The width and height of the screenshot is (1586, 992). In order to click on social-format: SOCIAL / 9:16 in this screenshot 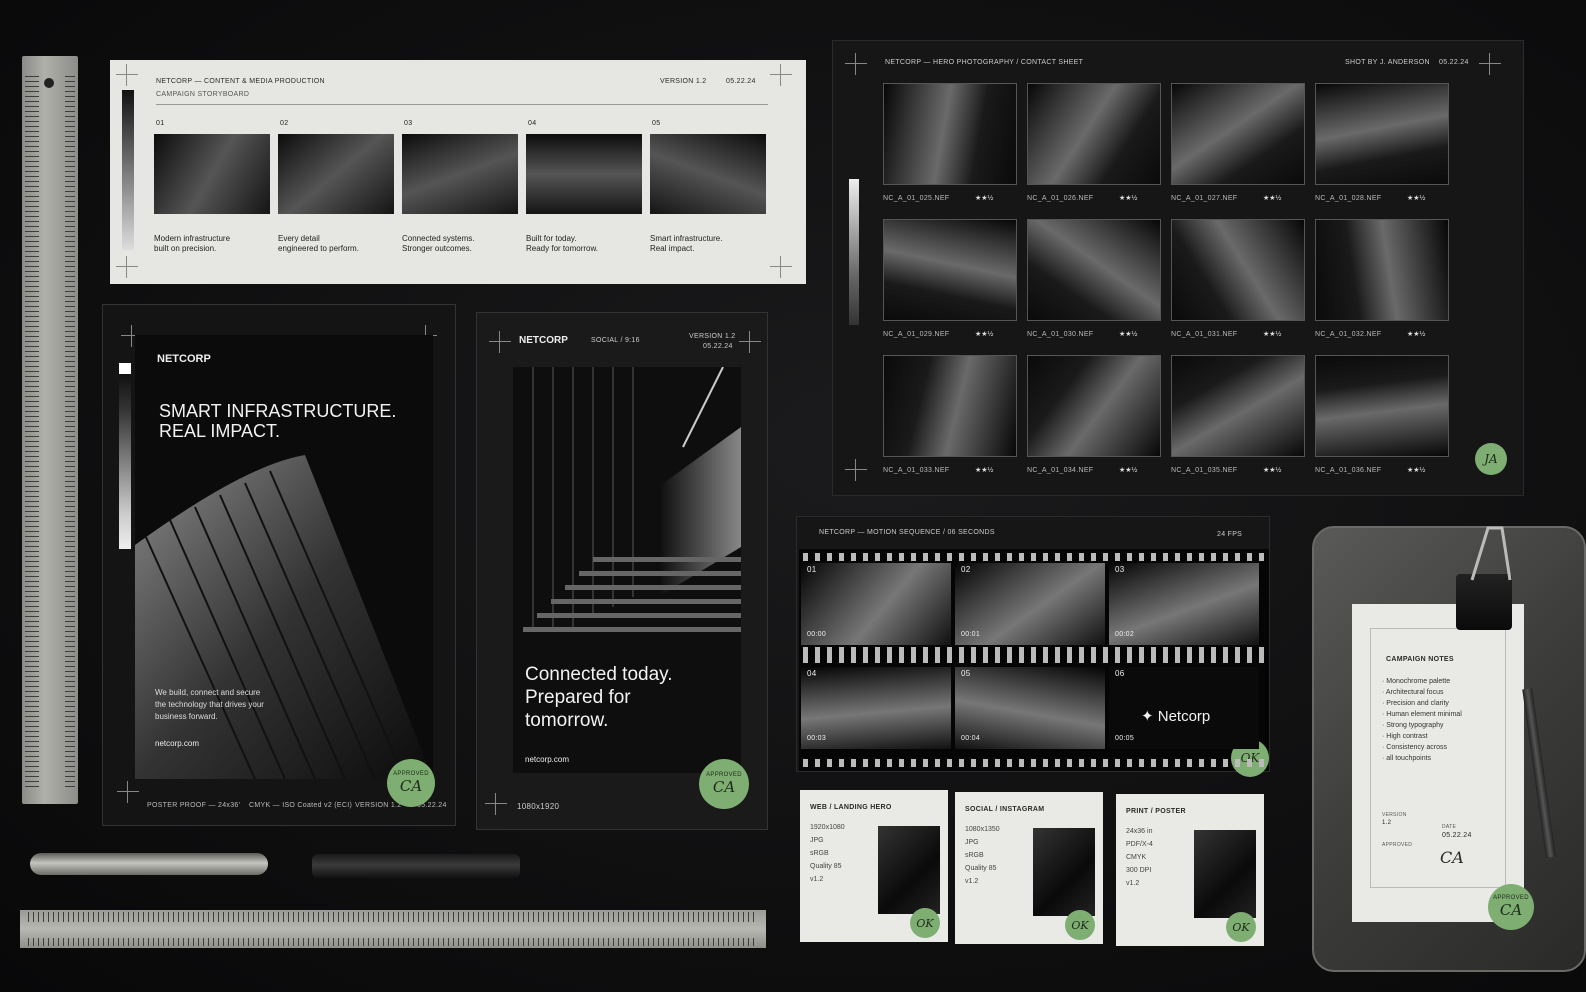, I will do `click(615, 340)`.